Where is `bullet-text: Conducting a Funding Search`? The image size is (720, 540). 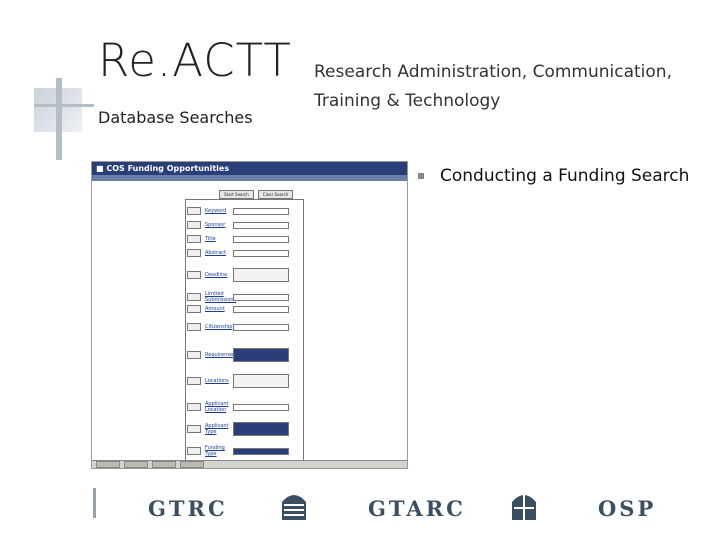 bullet-text: Conducting a Funding Search is located at coordinates (565, 176).